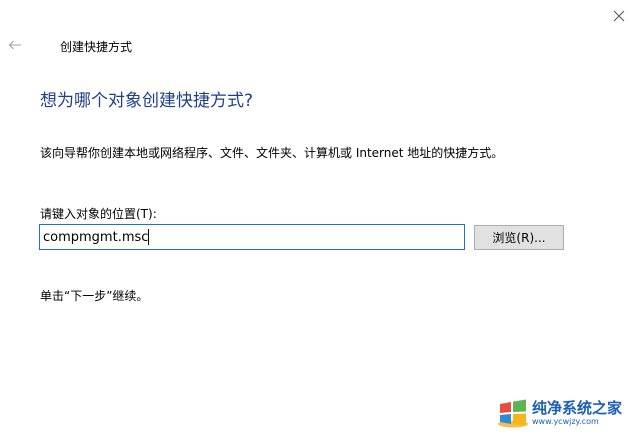  Describe the element at coordinates (565, 421) in the screenshot. I see `watermark-url: www.ycwjzy.com` at that location.